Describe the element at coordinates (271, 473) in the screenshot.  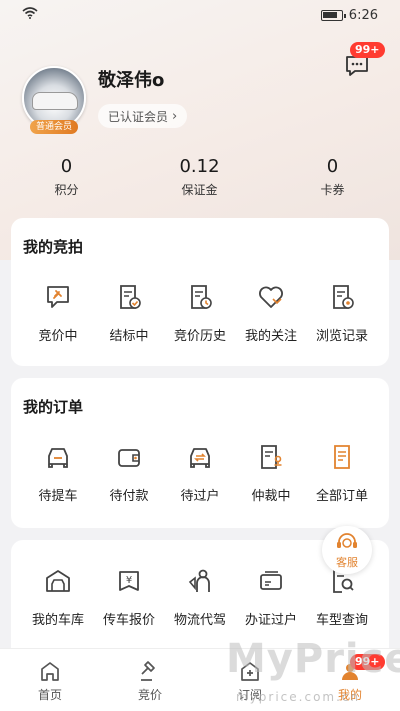
I see `order-arbitration: 仲裁中` at that location.